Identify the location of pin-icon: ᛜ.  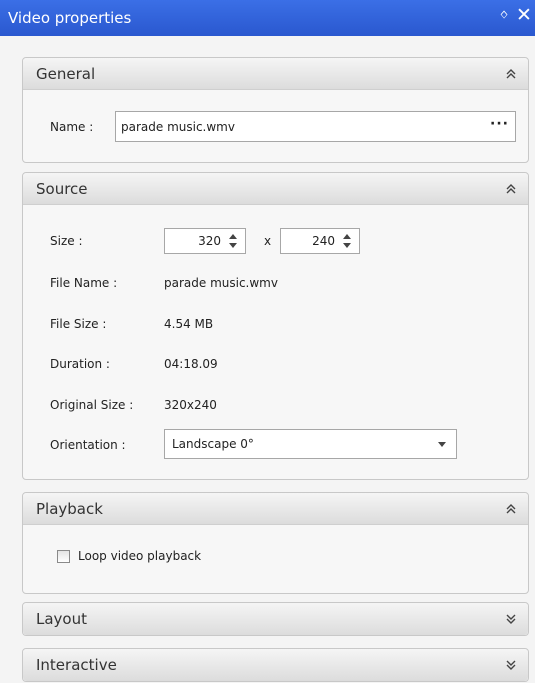
(504, 15).